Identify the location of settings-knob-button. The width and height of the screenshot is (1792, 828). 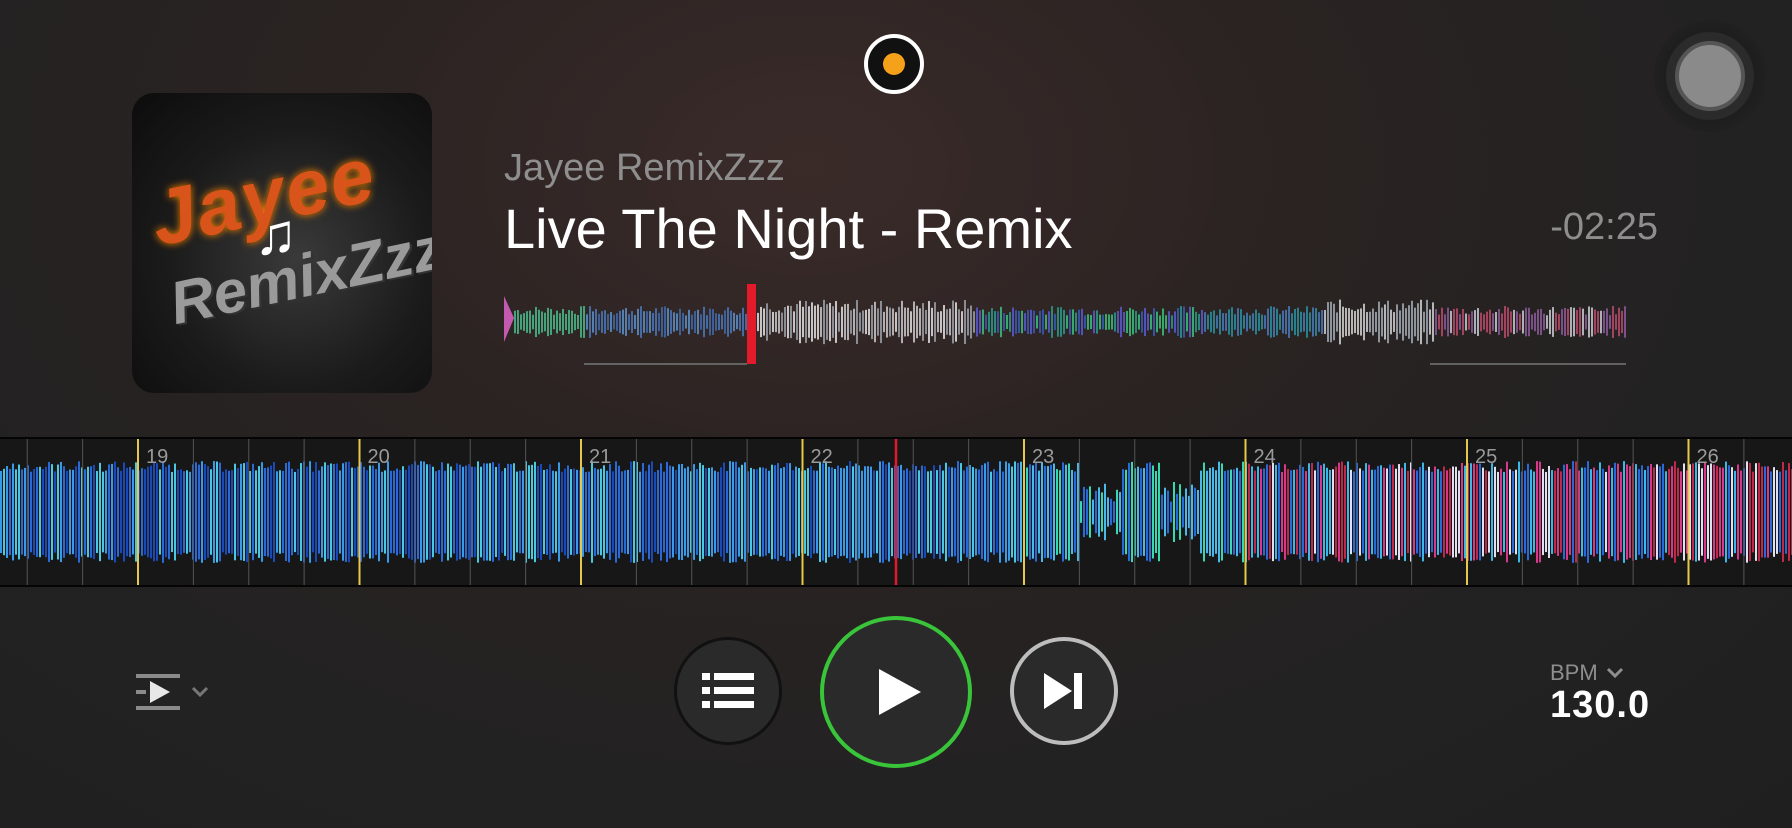
(1710, 76).